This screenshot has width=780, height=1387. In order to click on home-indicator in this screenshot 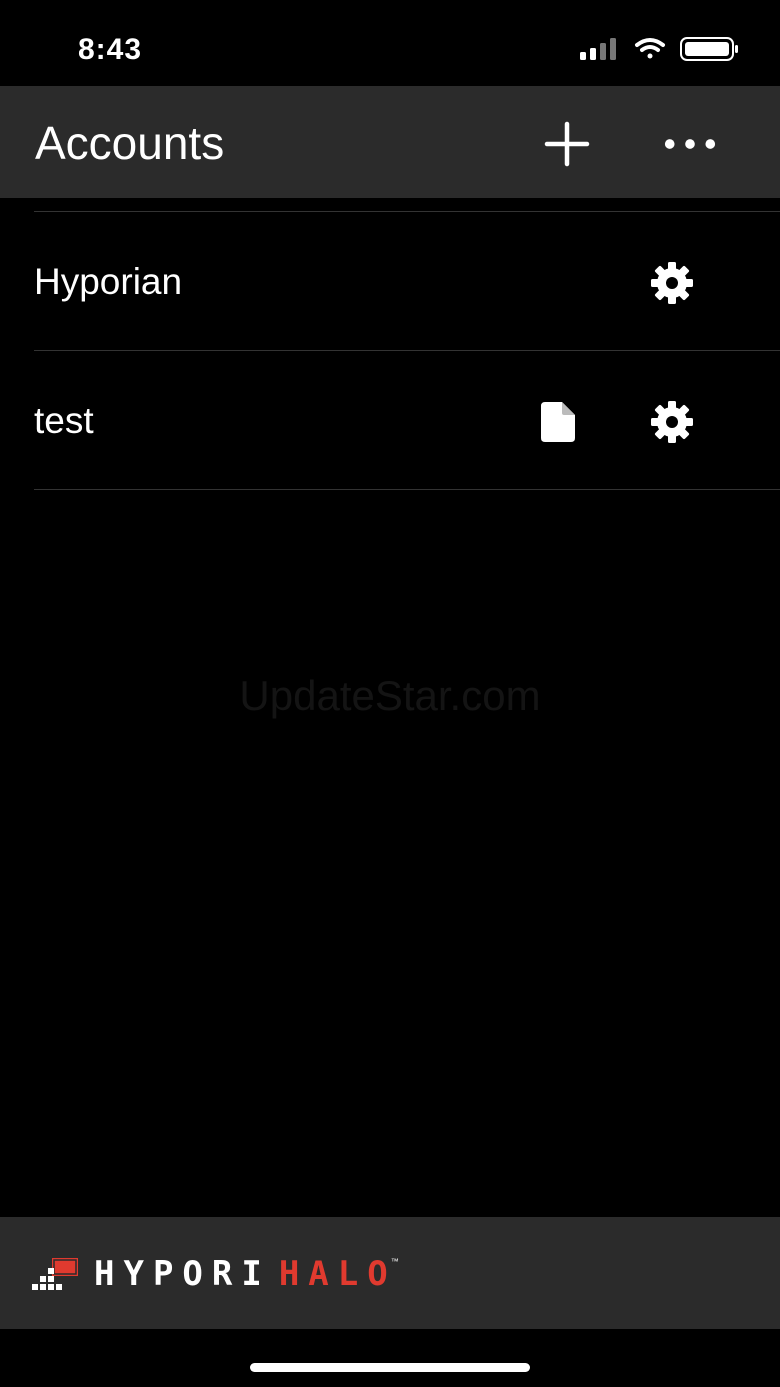, I will do `click(390, 1367)`.